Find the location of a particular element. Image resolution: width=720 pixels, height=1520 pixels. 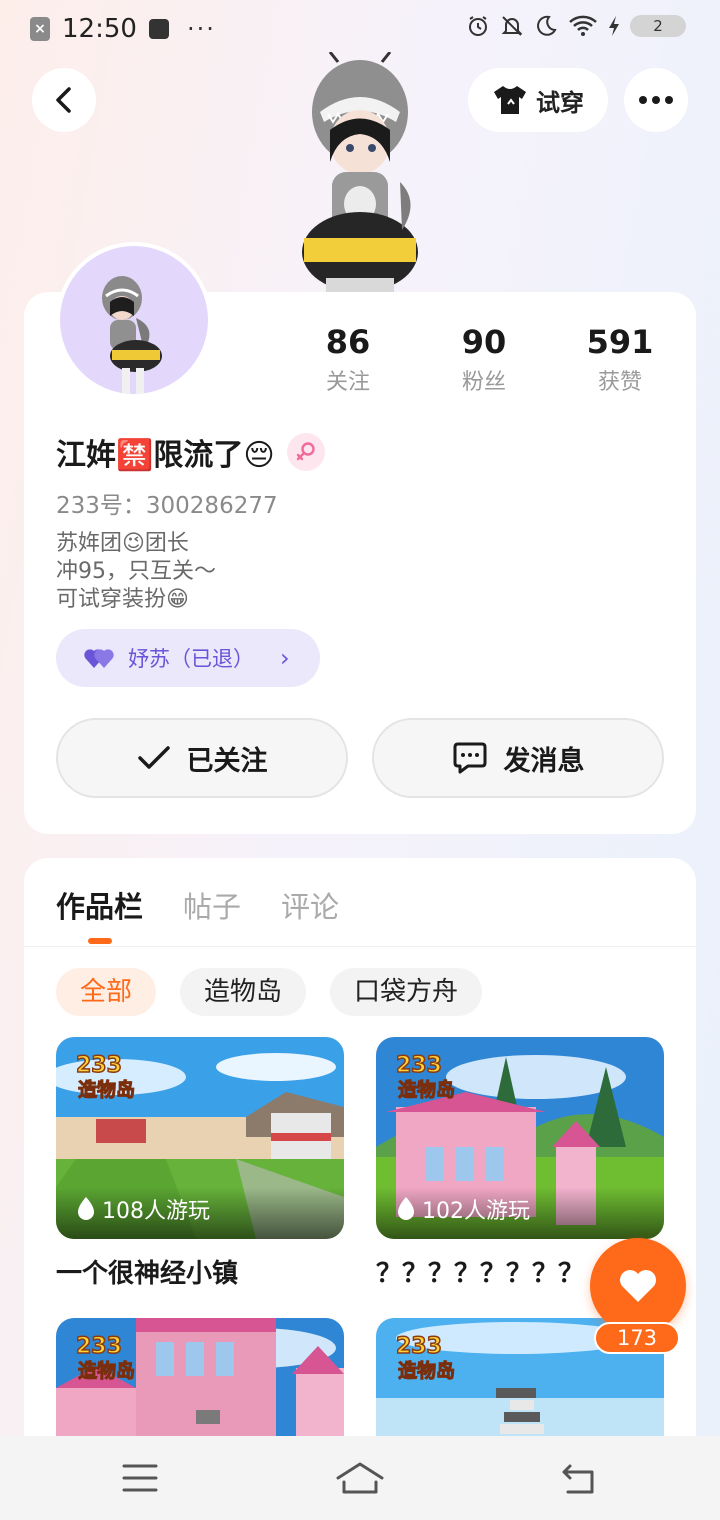

notification-app-icon is located at coordinates (158, 29).